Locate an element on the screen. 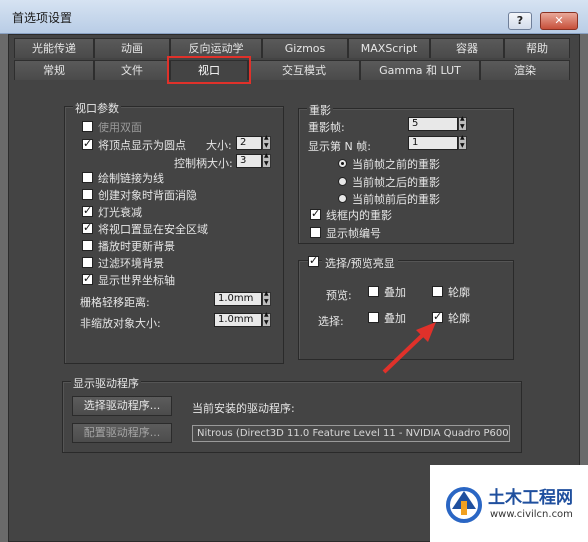 Image resolution: width=588 pixels, height=542 pixels. backface-cull-checkbox is located at coordinates (87, 194).